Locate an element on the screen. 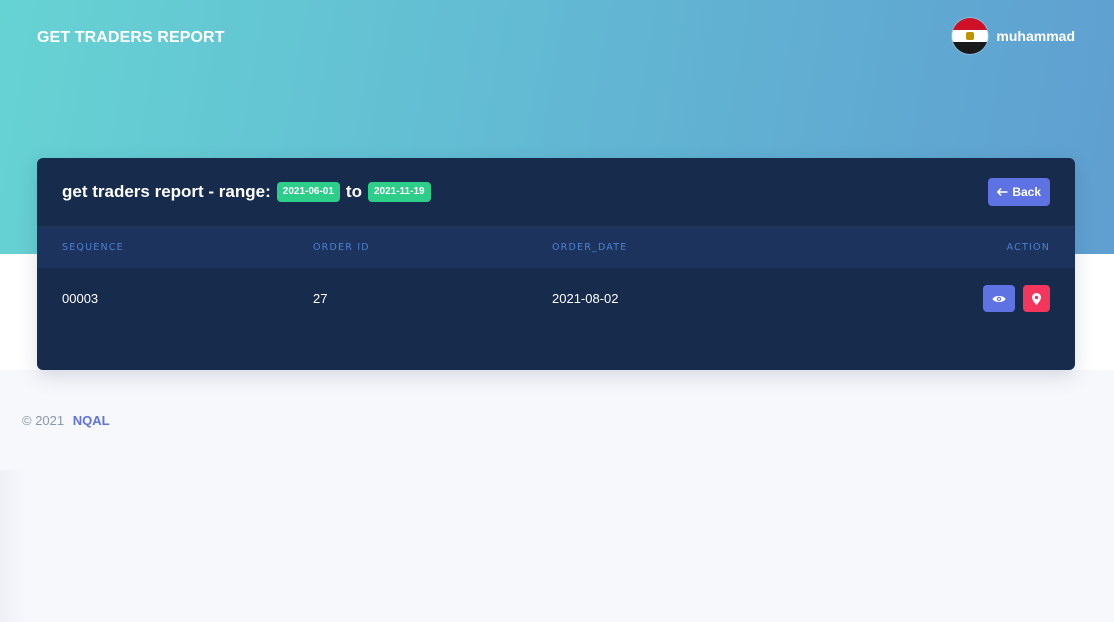 The width and height of the screenshot is (1114, 622). user-menu: muhammad is located at coordinates (1013, 36).